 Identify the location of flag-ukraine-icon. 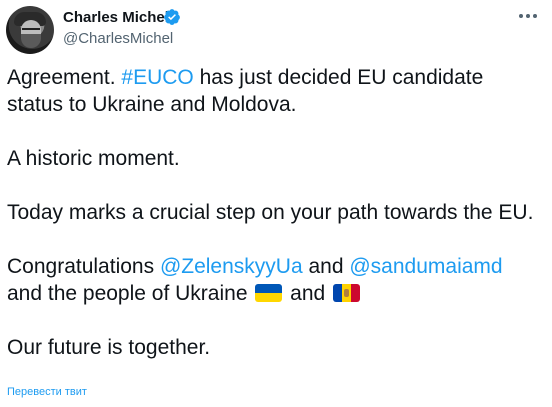
(269, 293).